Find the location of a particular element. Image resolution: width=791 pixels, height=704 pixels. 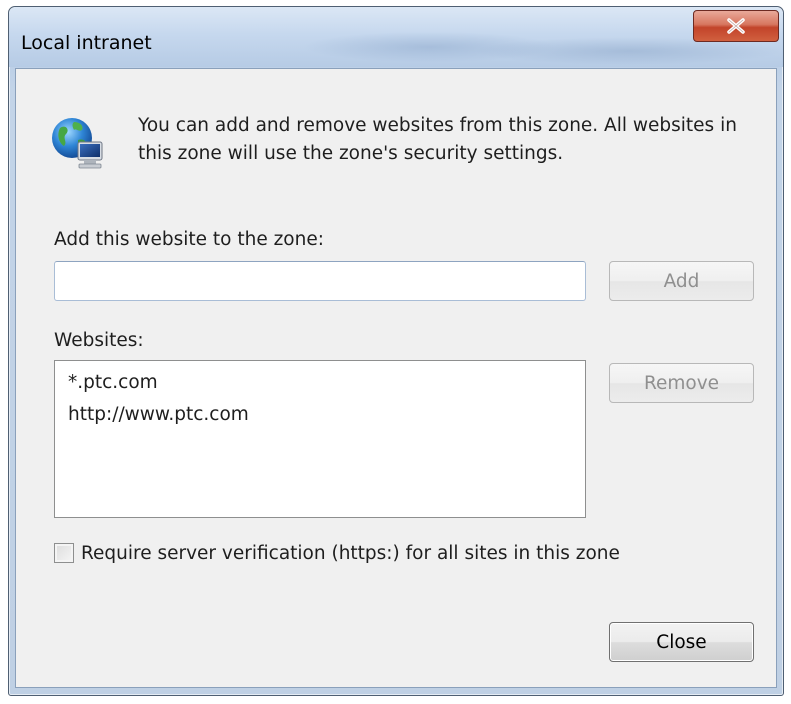

remove-button: Remove is located at coordinates (681, 383).